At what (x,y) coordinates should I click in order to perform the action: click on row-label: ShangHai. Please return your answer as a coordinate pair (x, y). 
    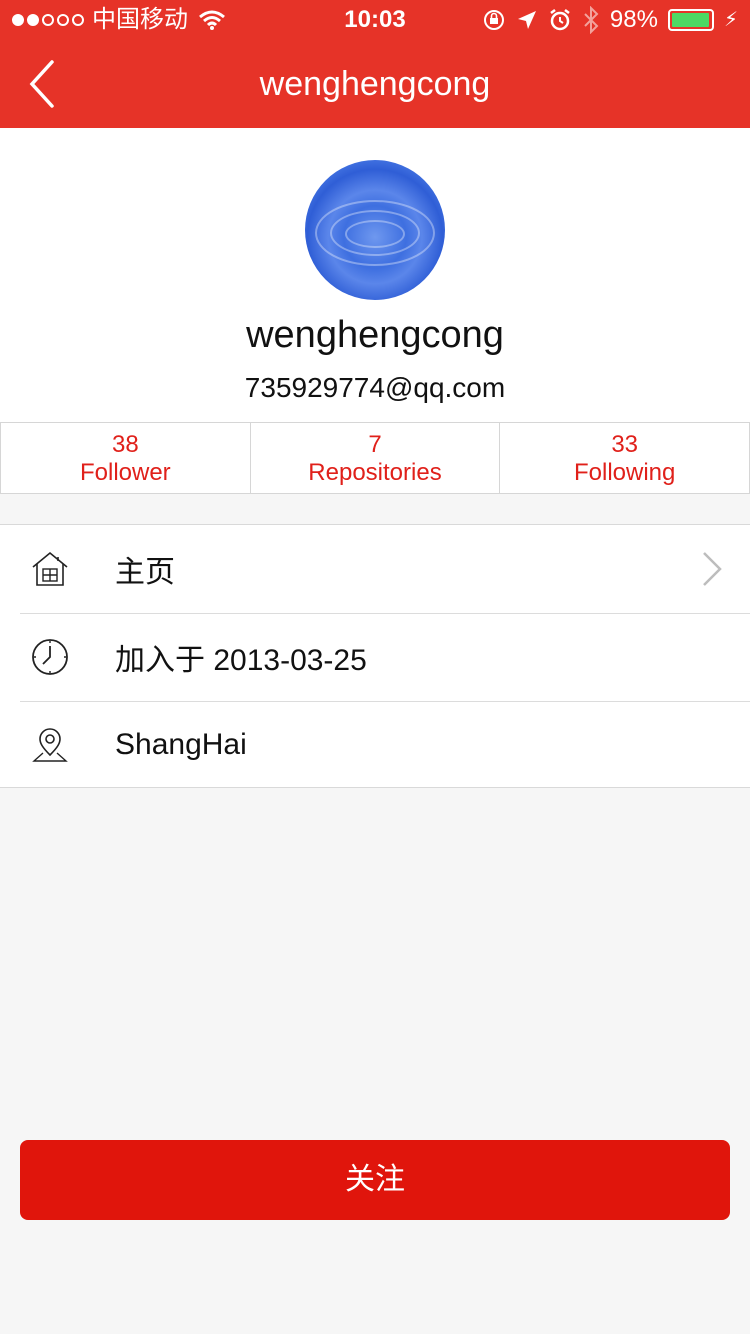
    Looking at the image, I should click on (181, 744).